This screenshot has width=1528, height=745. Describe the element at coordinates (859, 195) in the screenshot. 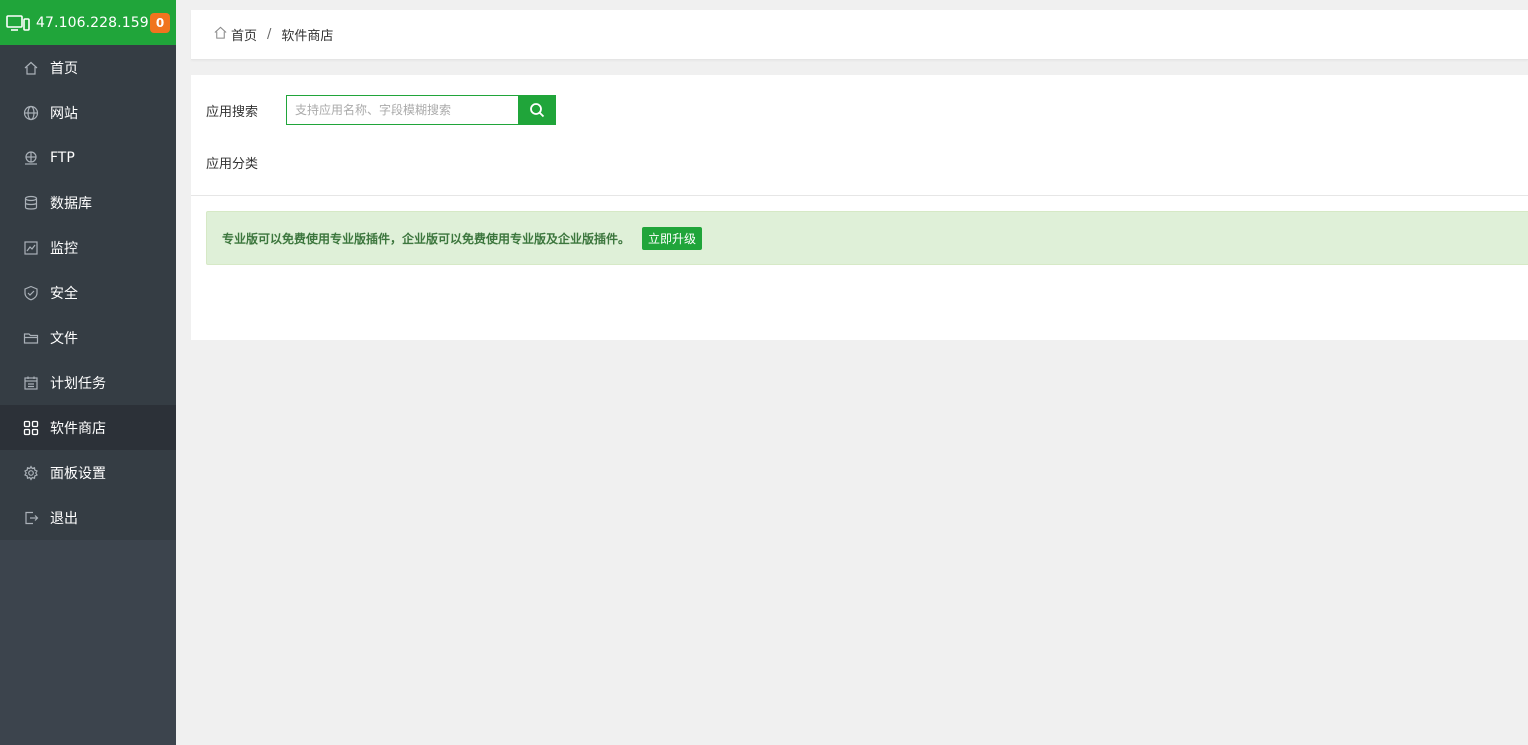

I see `divider` at that location.